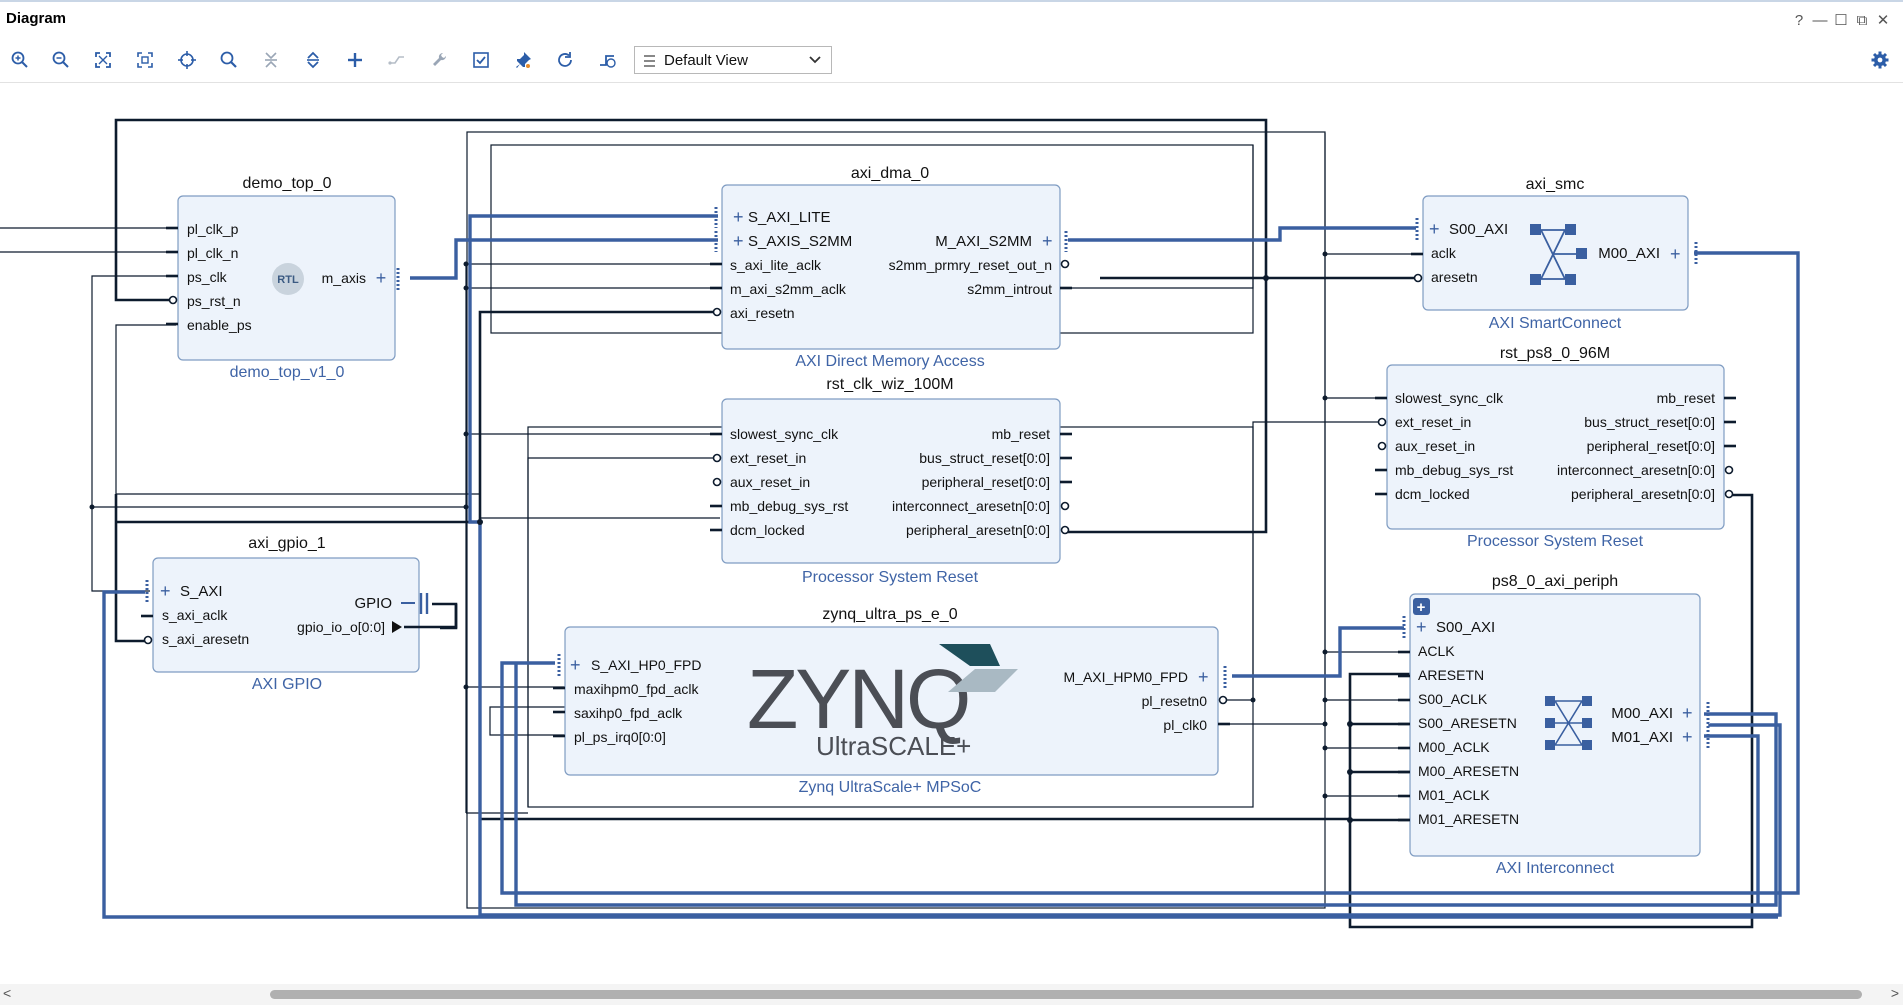  Describe the element at coordinates (1454, 470) in the screenshot. I see `port-mb-debug-sys-rst: mb_debug_sys_rst` at that location.